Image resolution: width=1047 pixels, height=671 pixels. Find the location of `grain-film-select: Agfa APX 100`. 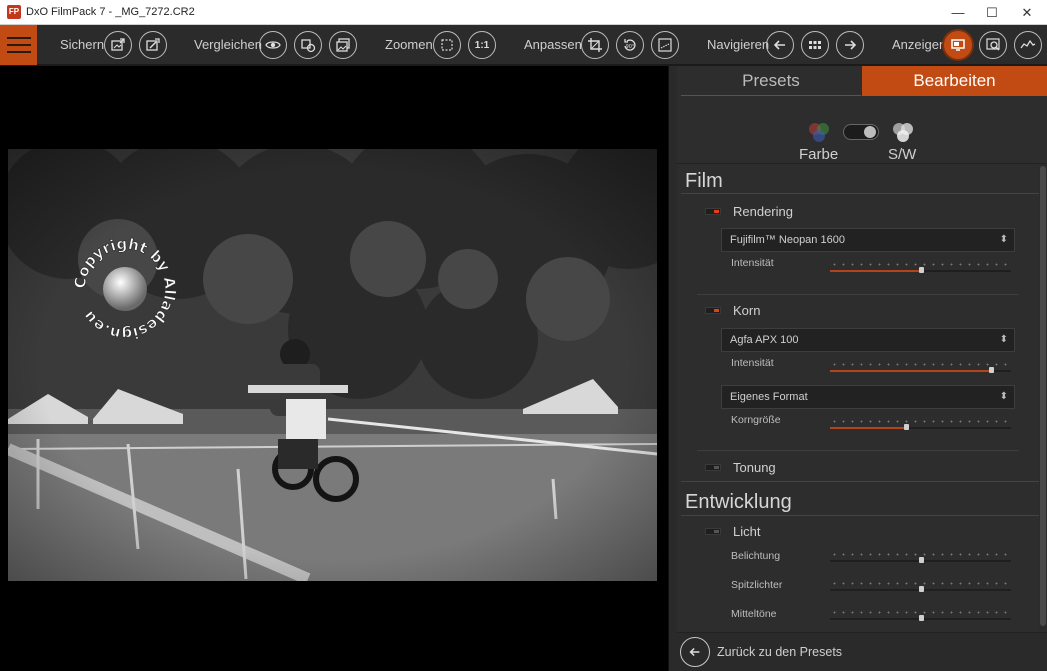

grain-film-select: Agfa APX 100 is located at coordinates (868, 340).